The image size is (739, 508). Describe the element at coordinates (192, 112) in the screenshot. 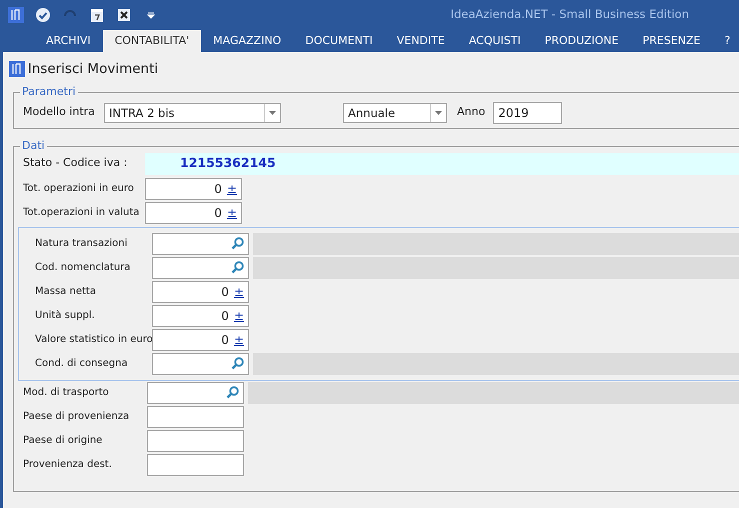

I see `model-dropdown: INTRA 2 bis` at that location.